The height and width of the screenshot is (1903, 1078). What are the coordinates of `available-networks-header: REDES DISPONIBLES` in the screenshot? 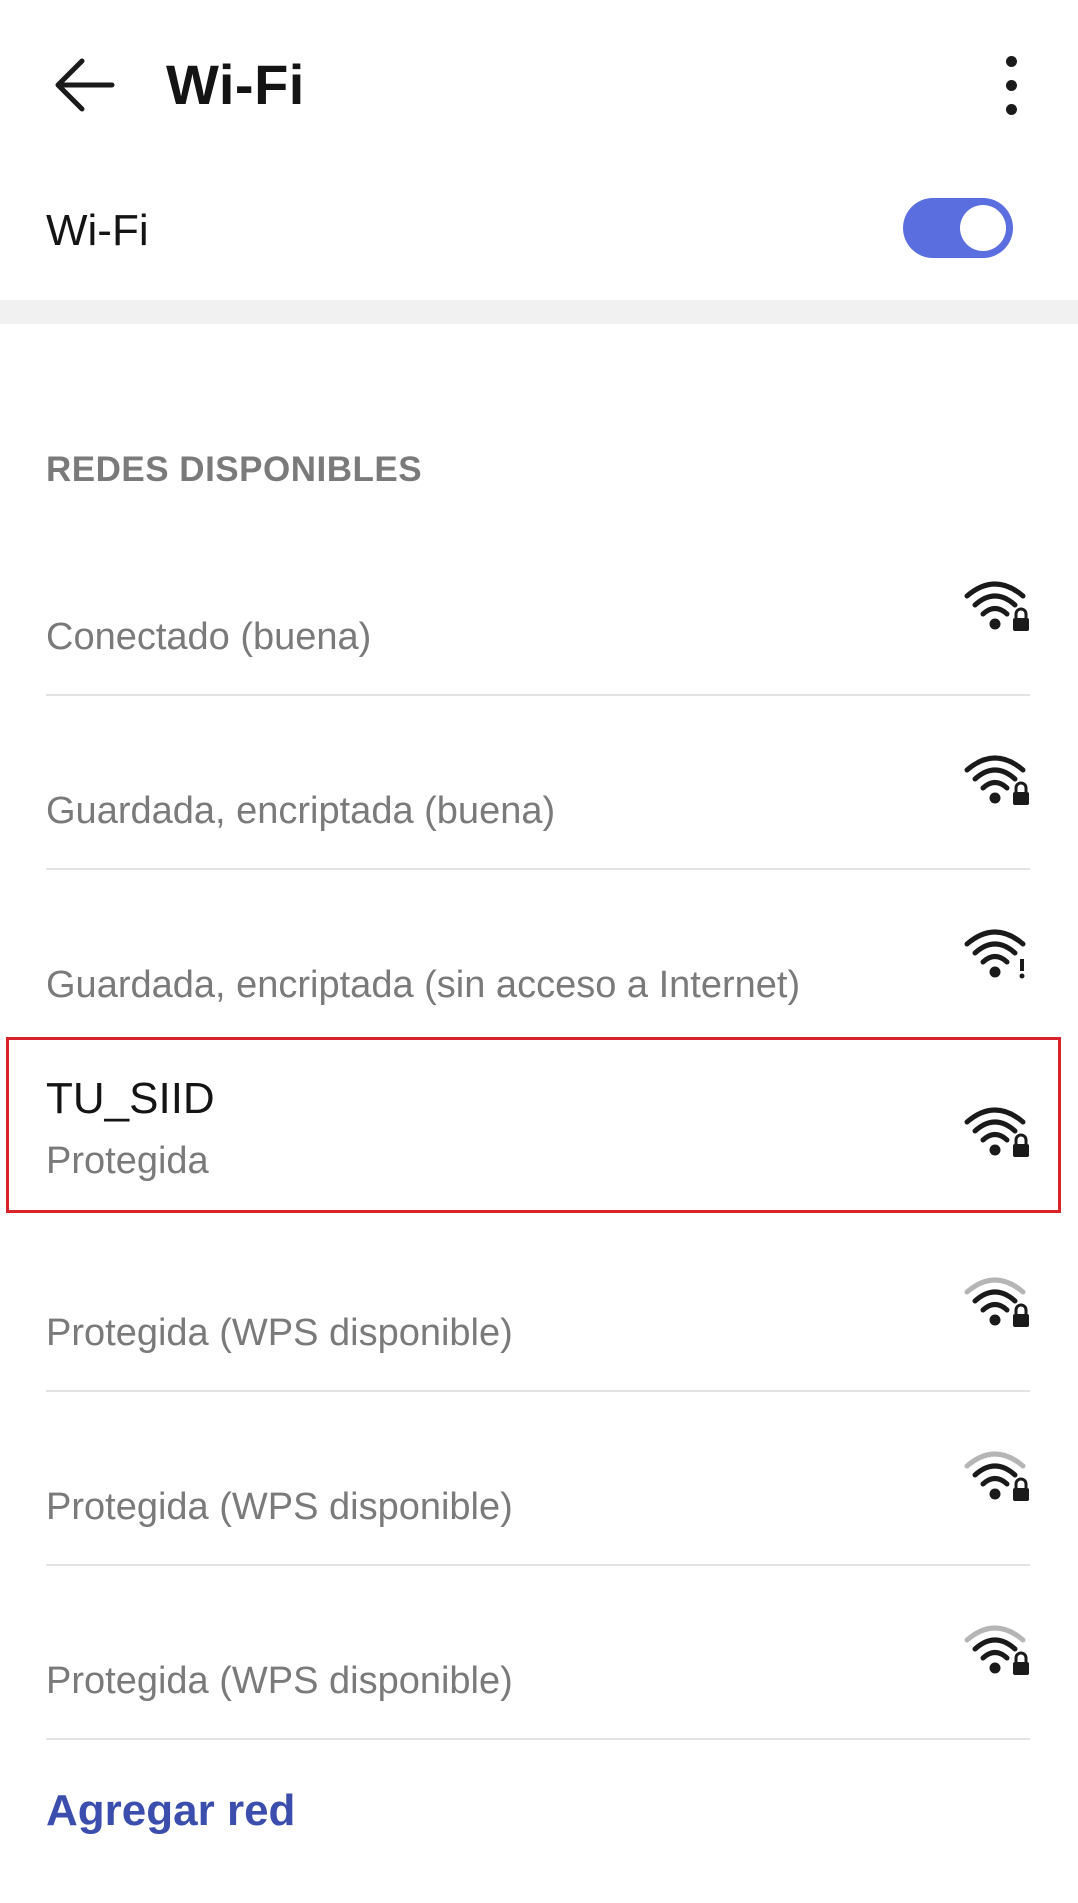 It's located at (234, 469).